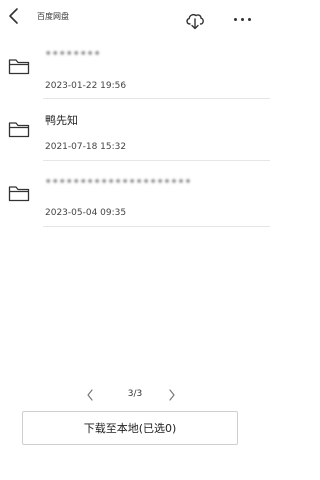 The image size is (320, 480). I want to click on page-title: 百度网盘, so click(53, 16).